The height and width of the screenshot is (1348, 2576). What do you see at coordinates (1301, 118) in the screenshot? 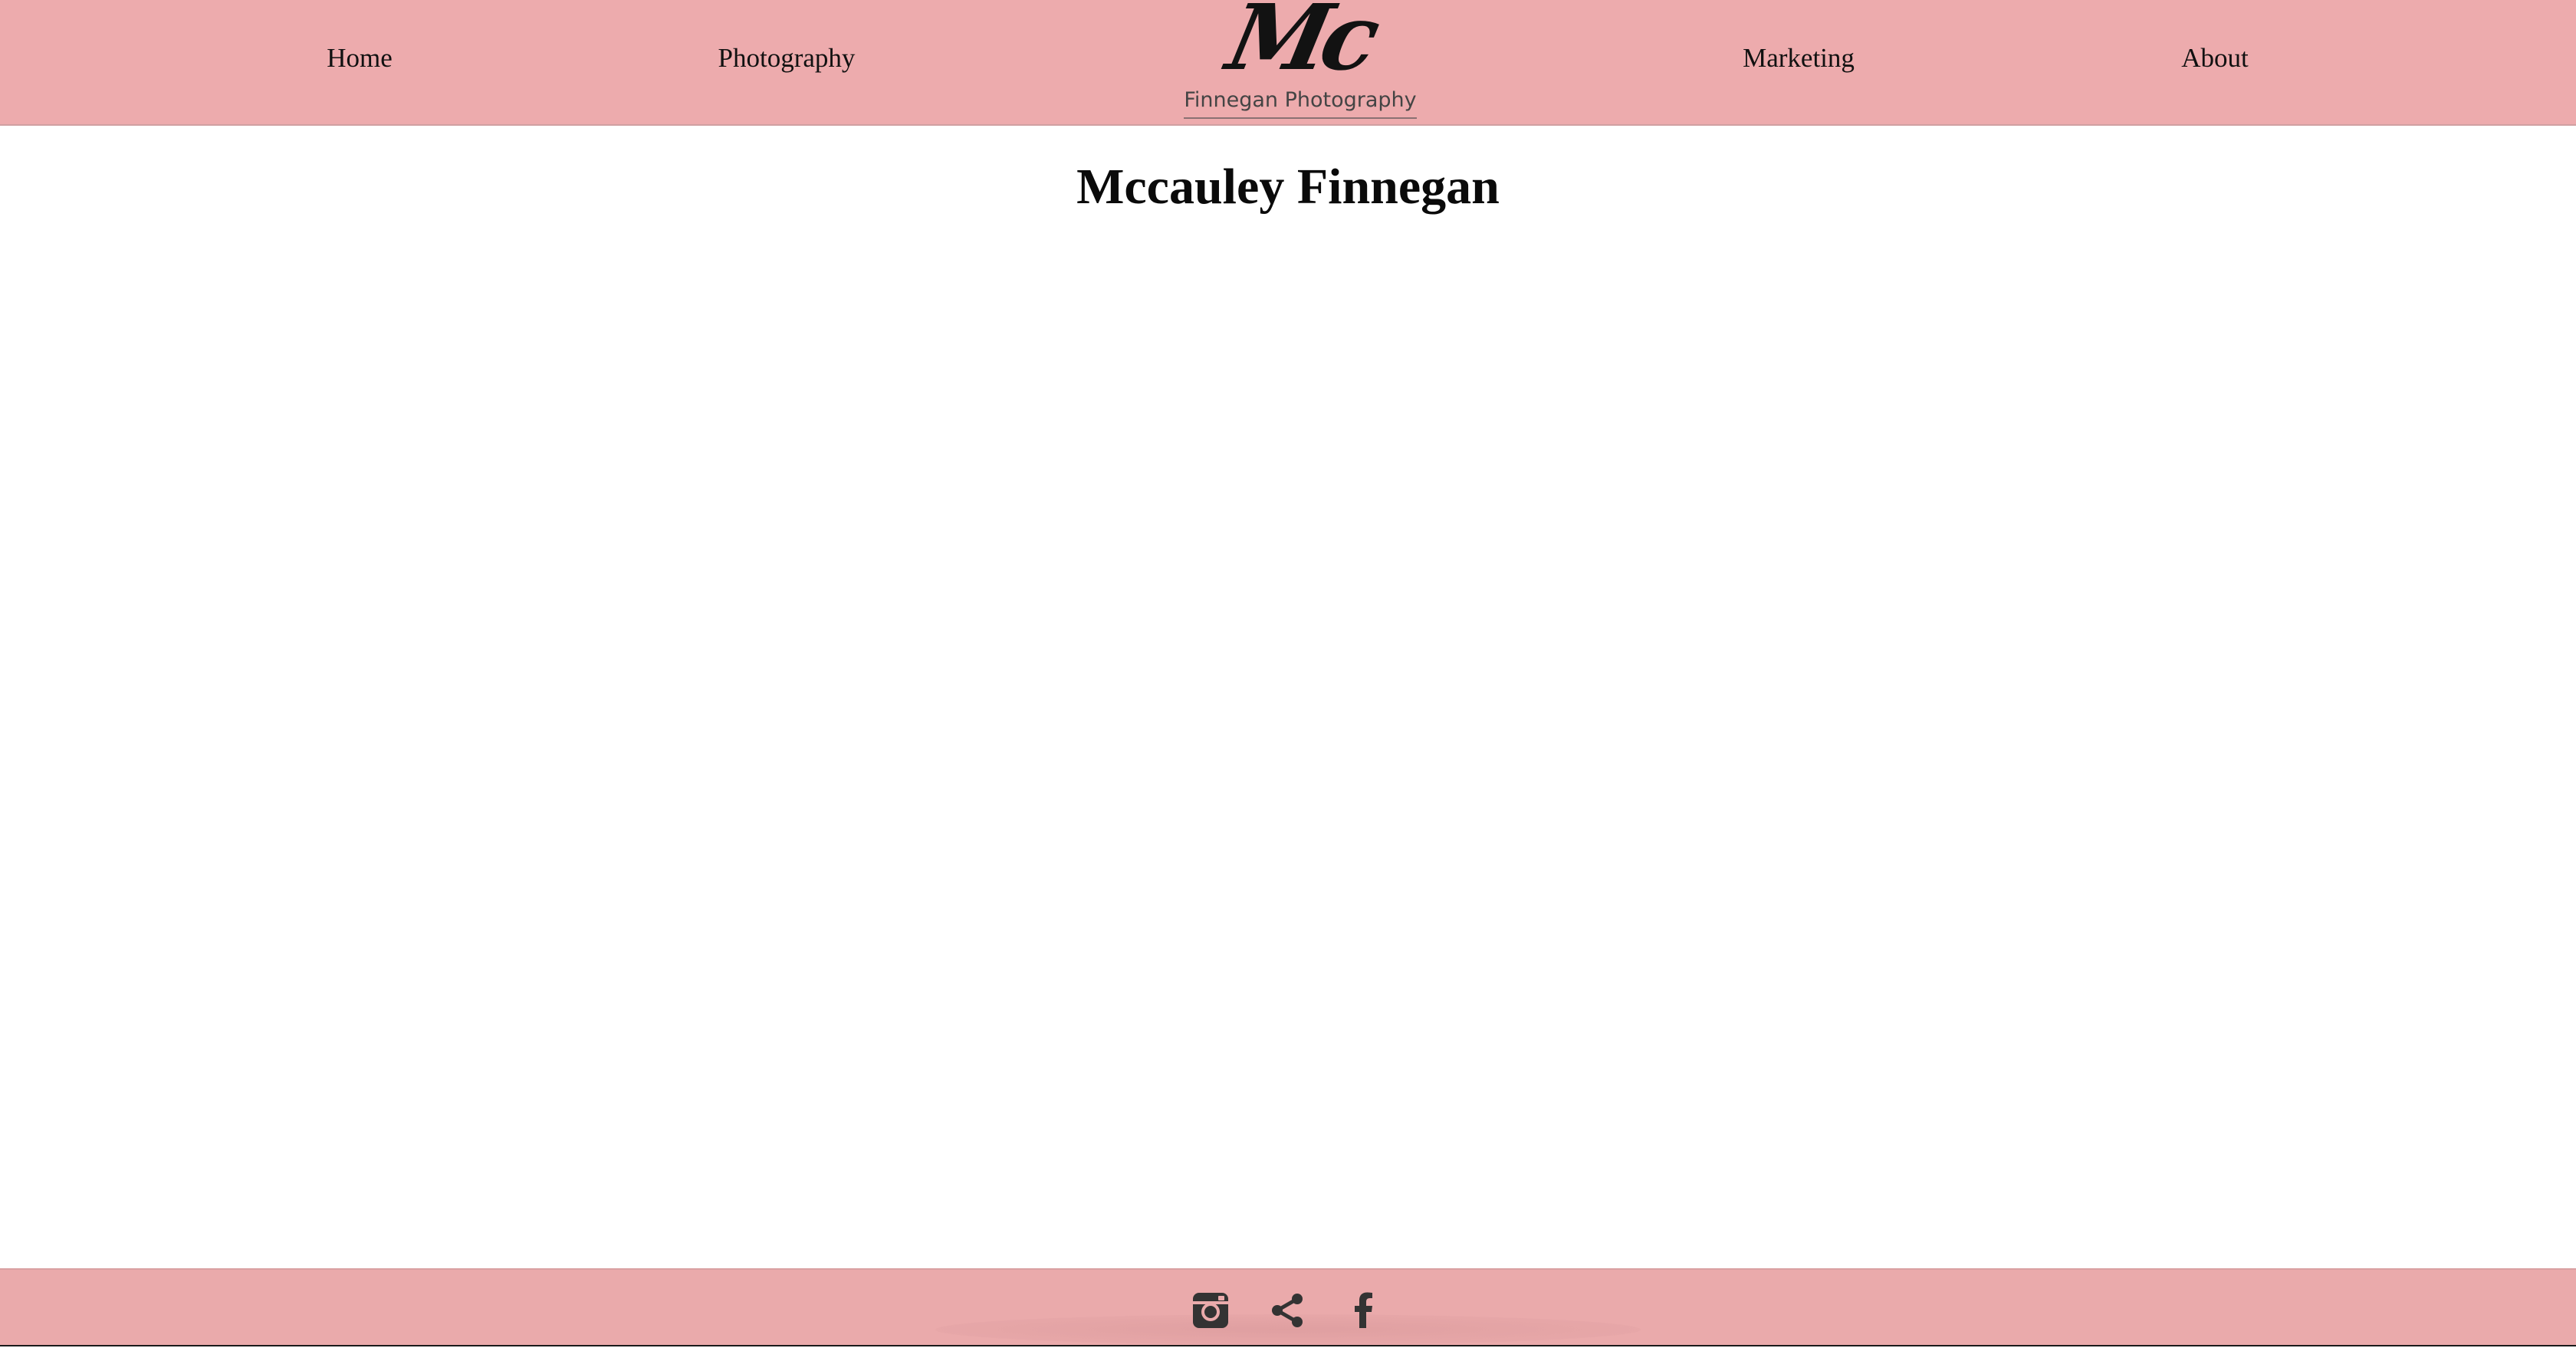
I see `logo-underline` at bounding box center [1301, 118].